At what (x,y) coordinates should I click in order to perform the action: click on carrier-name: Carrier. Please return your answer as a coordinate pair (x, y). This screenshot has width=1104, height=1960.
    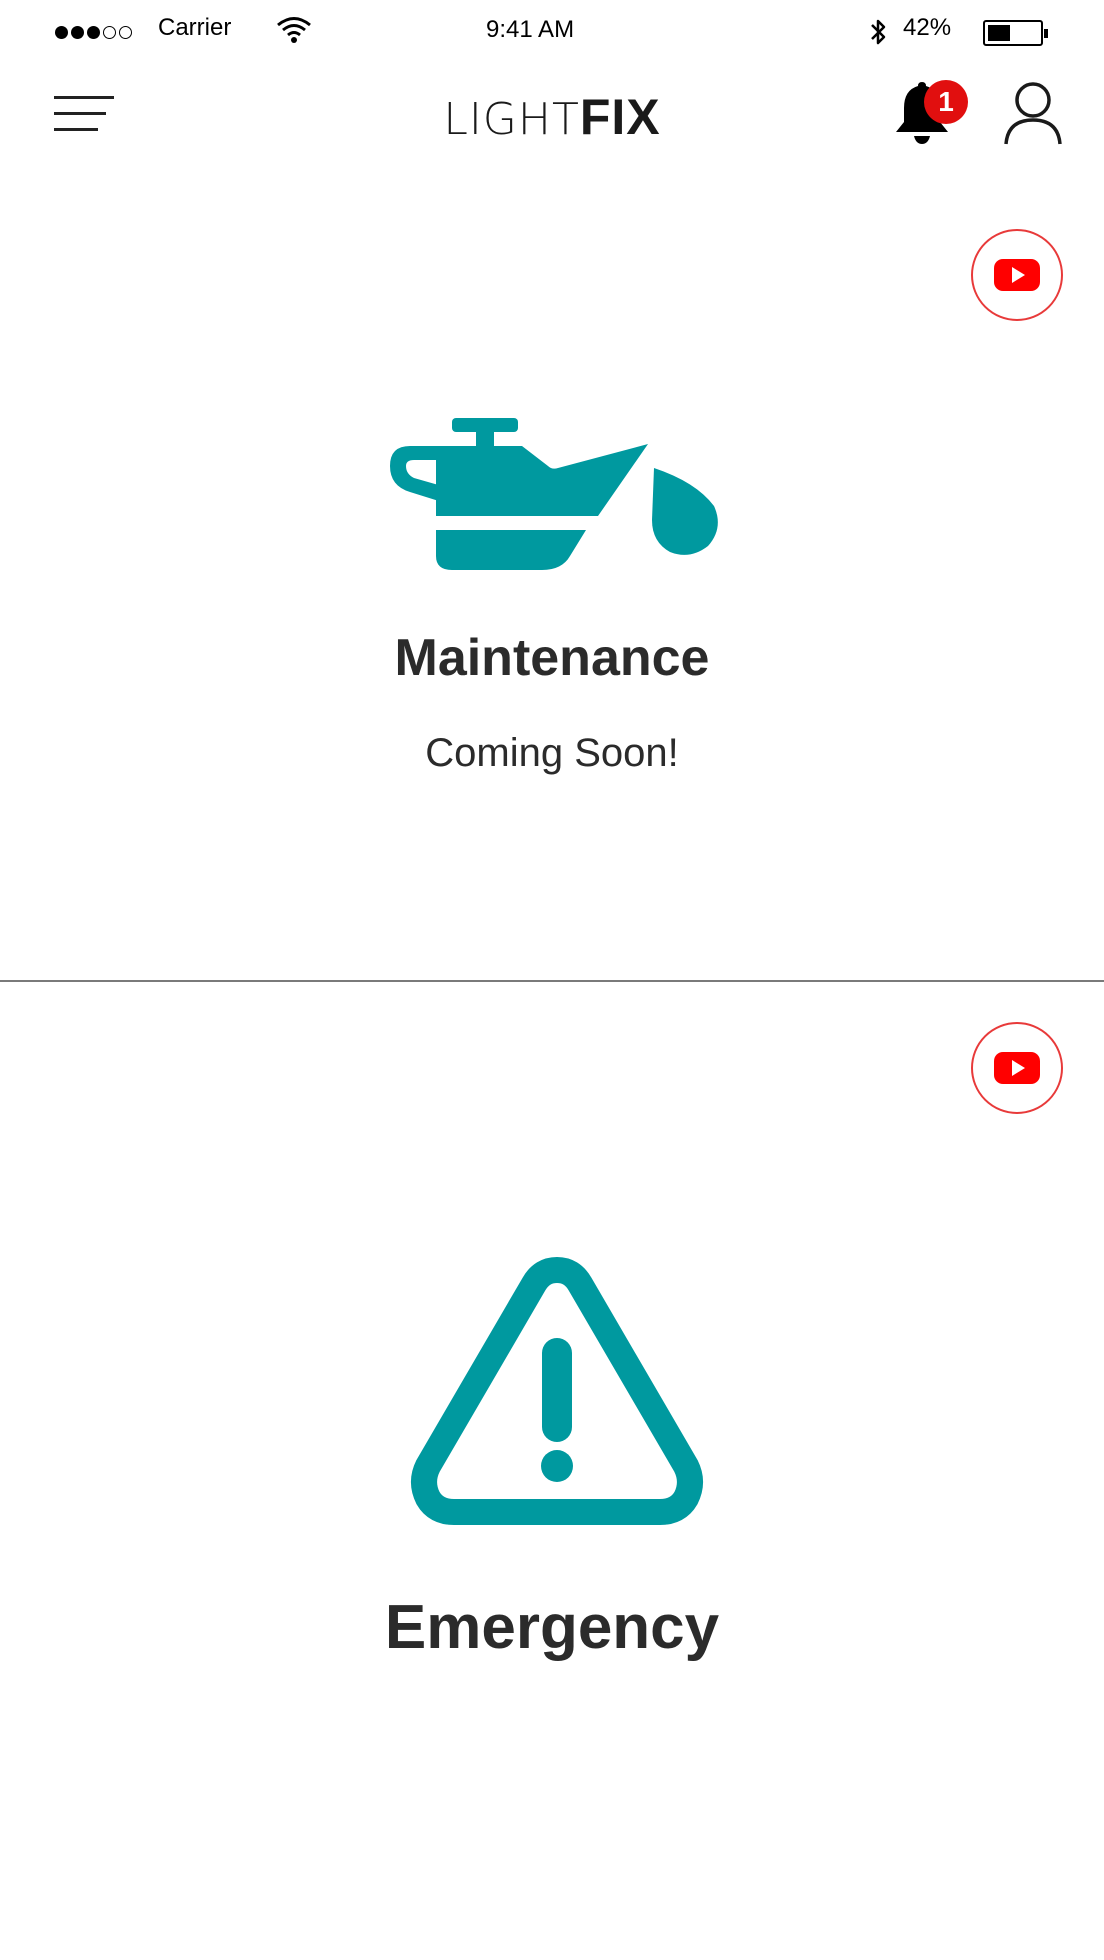
    Looking at the image, I should click on (195, 27).